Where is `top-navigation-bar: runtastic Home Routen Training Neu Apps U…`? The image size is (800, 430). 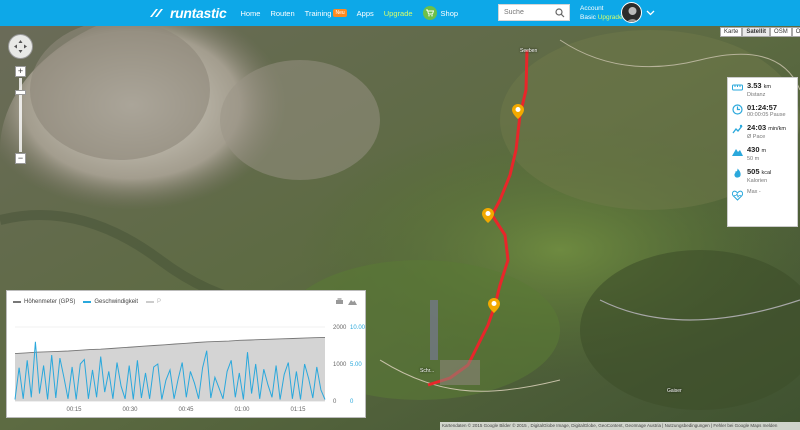 top-navigation-bar: runtastic Home Routen Training Neu Apps U… is located at coordinates (400, 13).